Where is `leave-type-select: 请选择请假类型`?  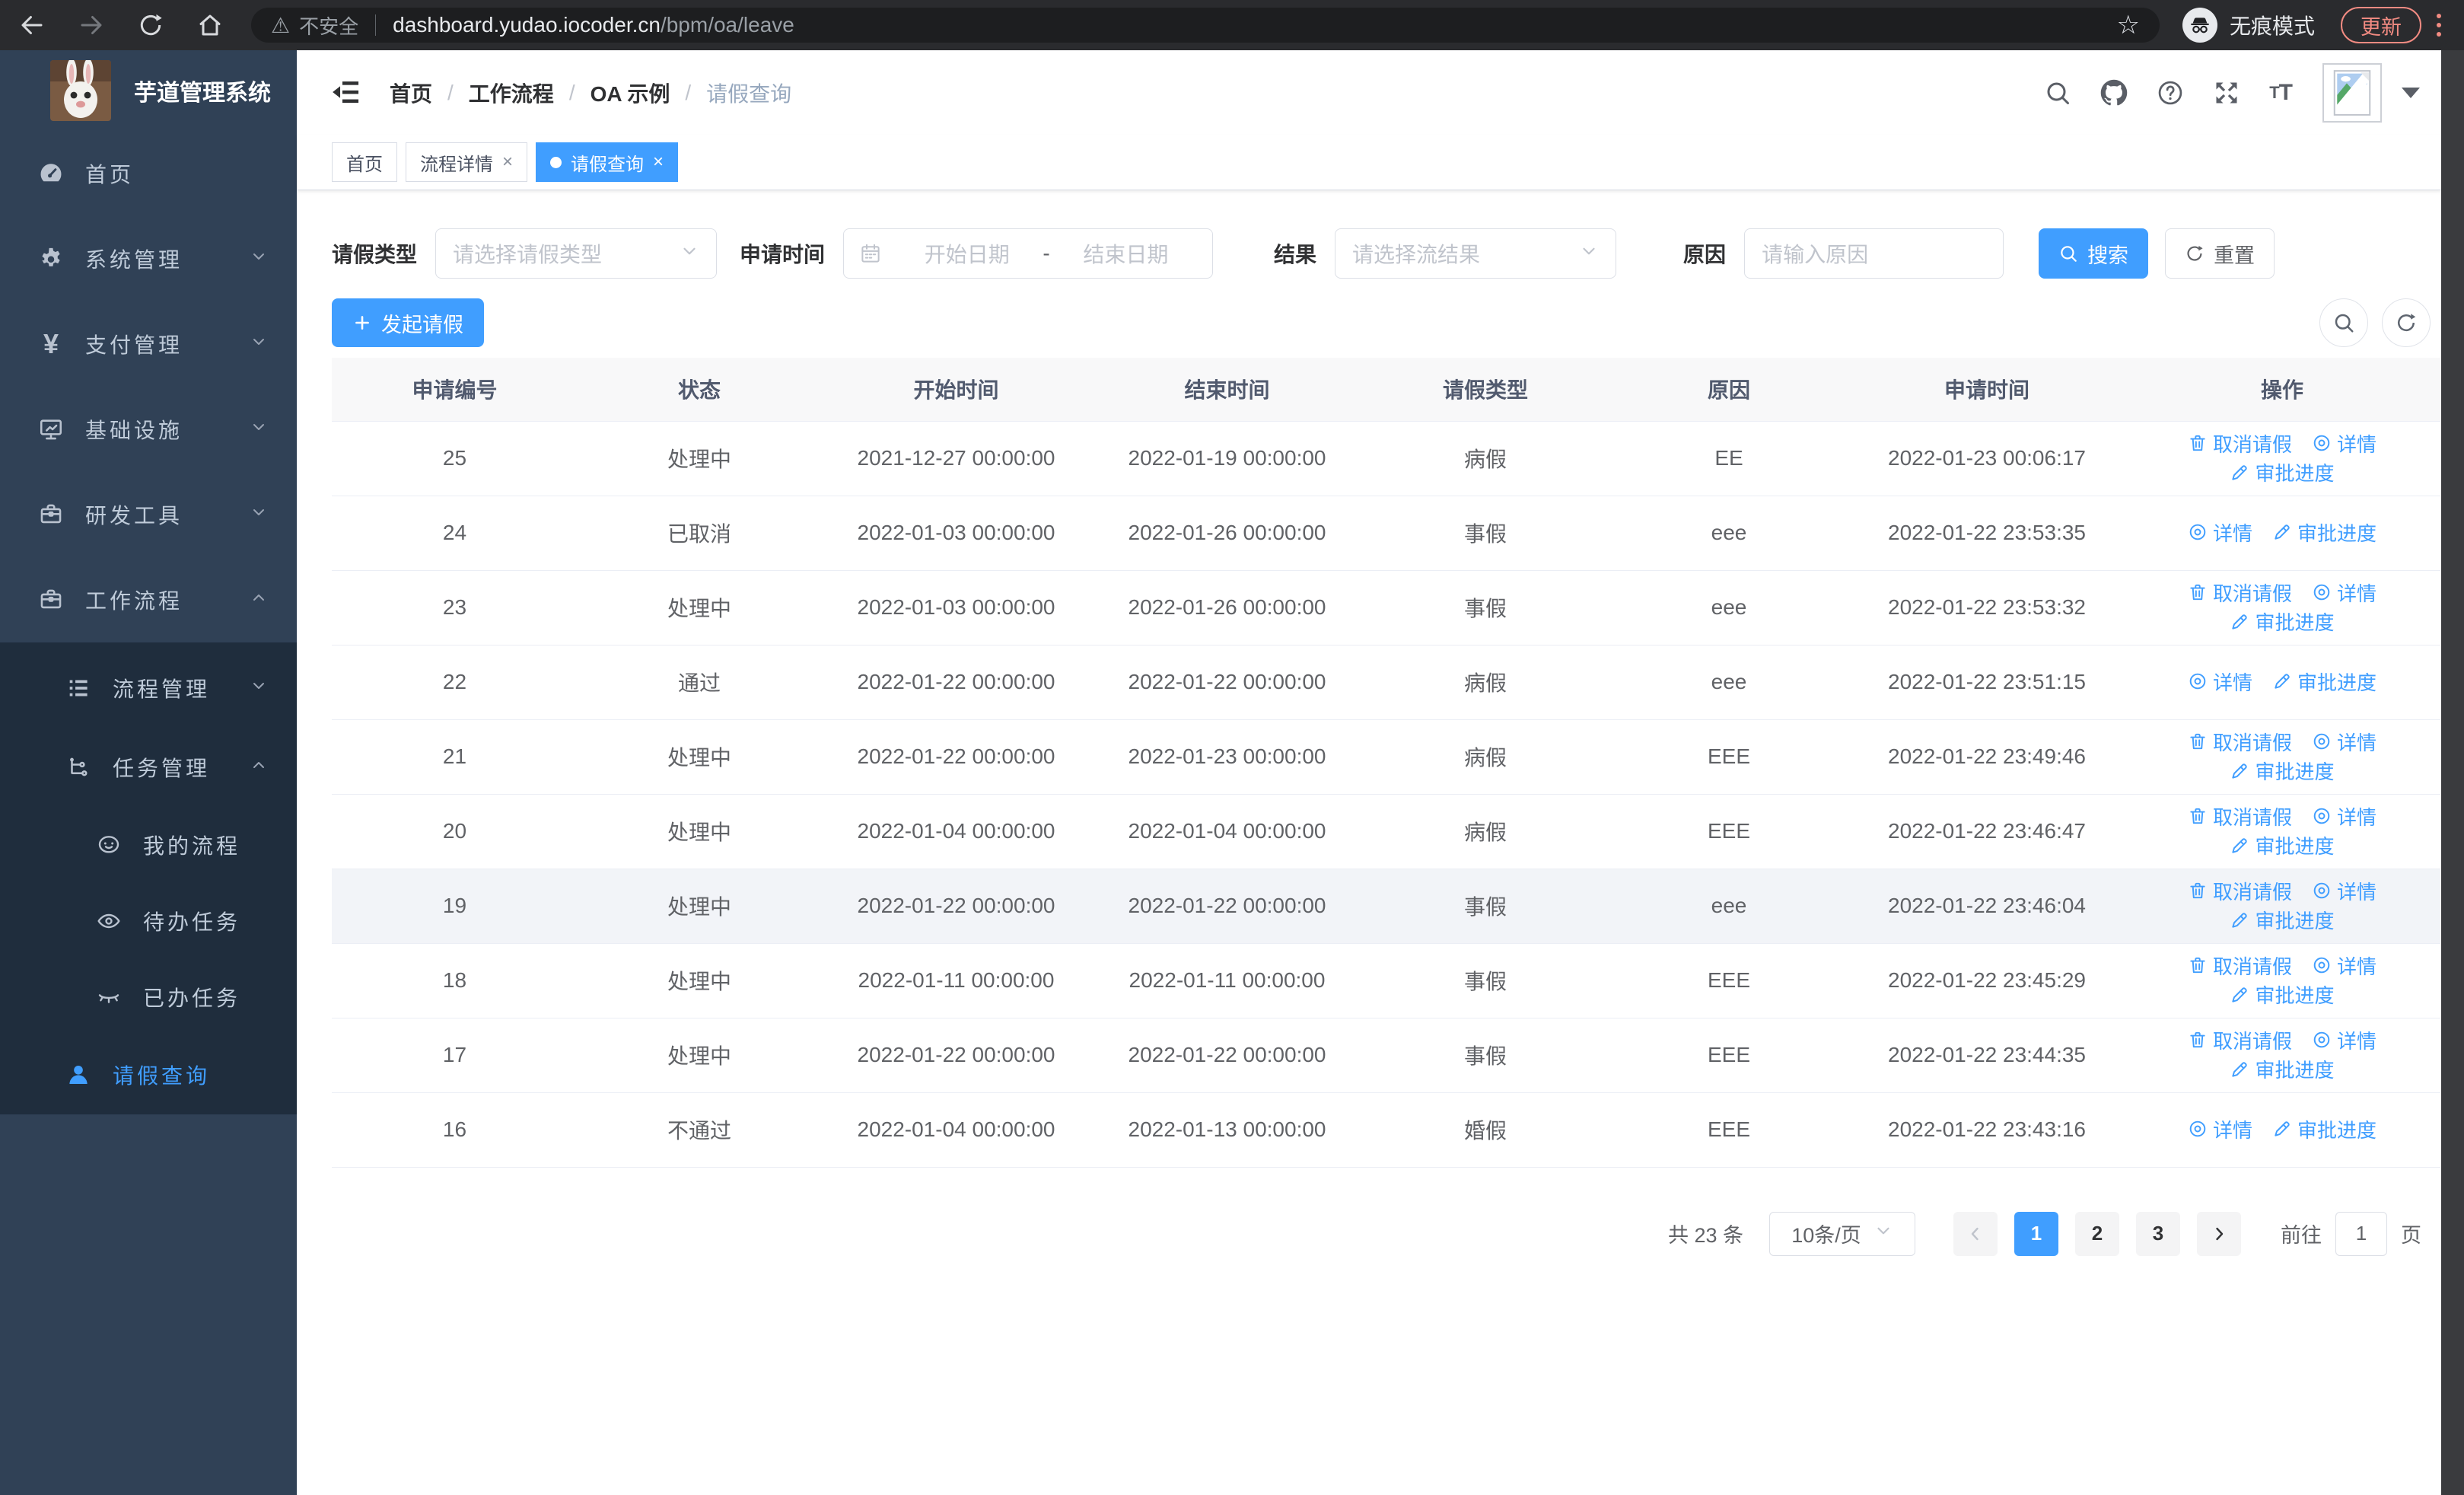
leave-type-select: 请选择请假类型 is located at coordinates (576, 253).